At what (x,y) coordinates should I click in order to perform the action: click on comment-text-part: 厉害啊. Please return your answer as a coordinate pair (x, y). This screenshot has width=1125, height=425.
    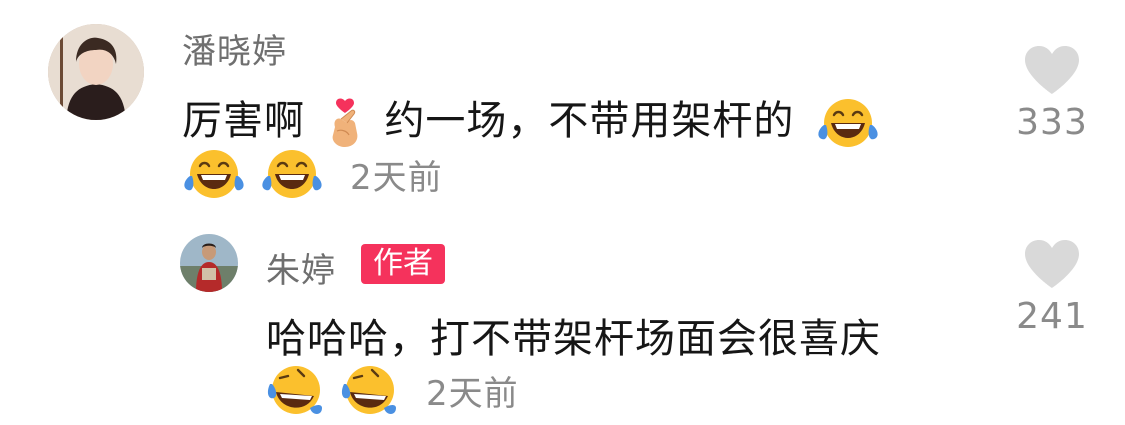
    Looking at the image, I should click on (243, 121).